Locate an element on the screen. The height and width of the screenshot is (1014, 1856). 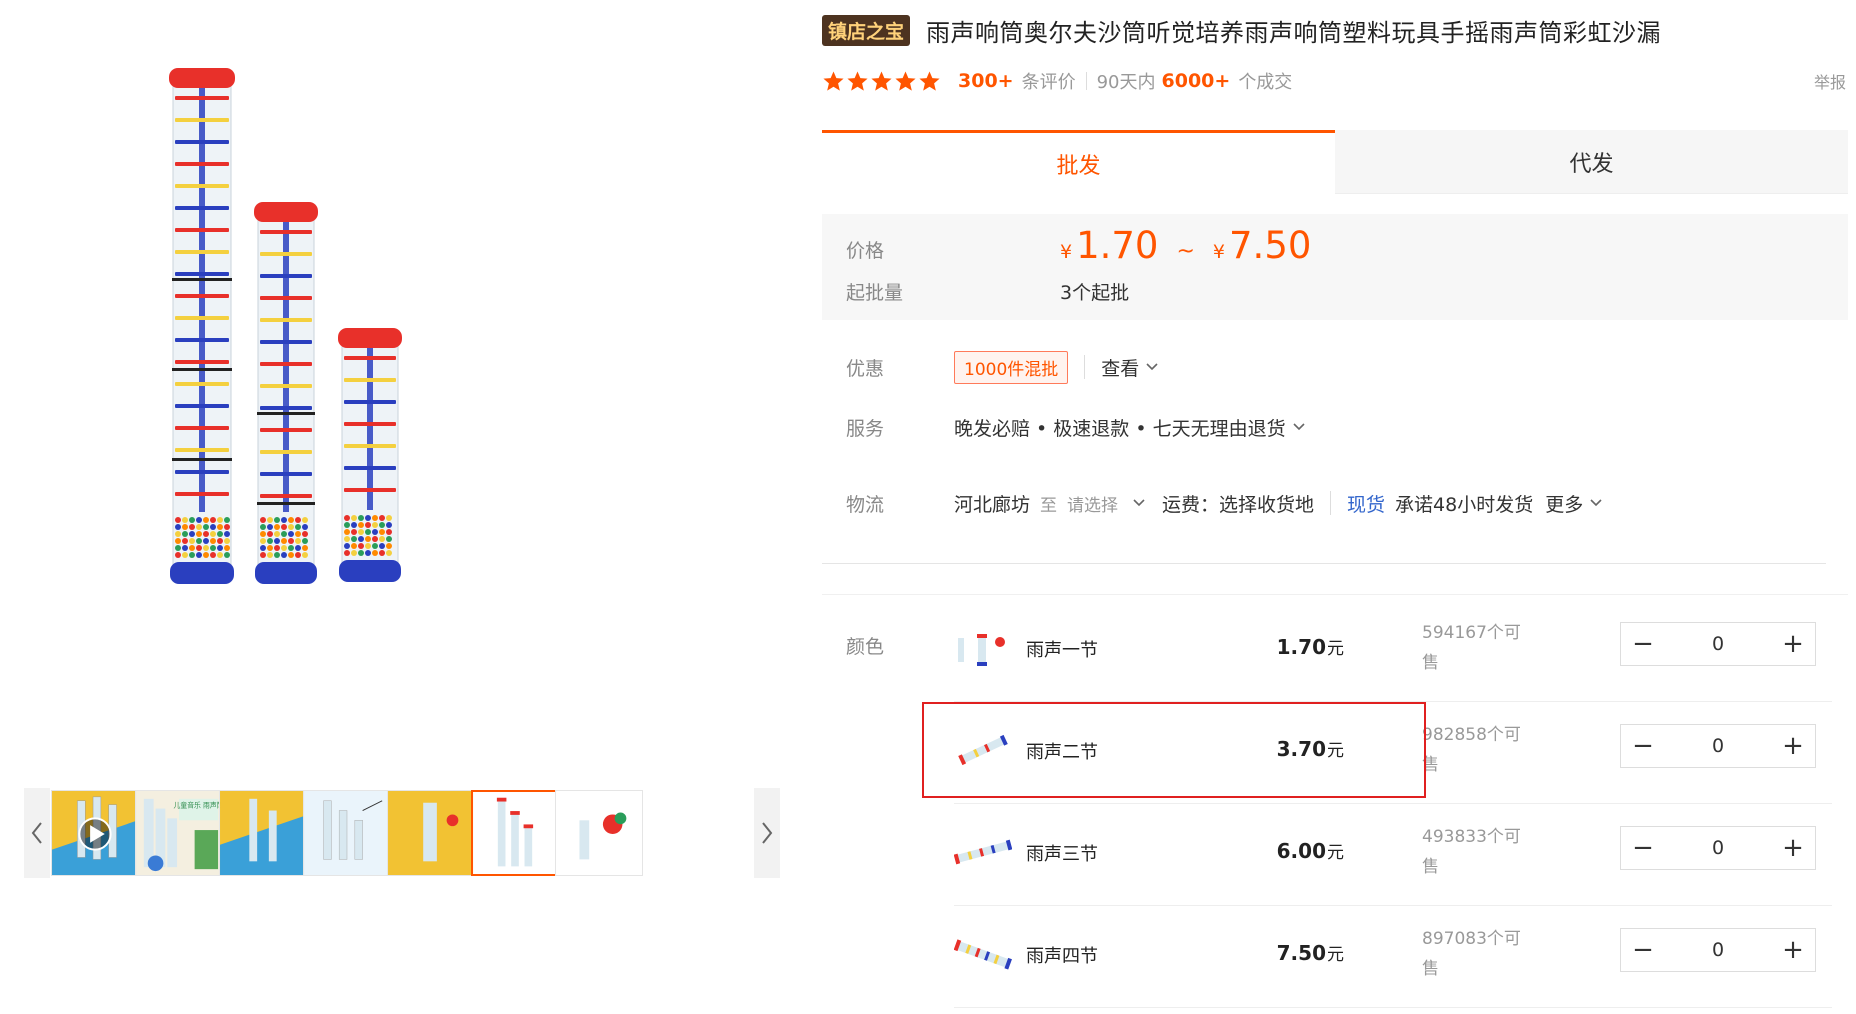
thumbnail-prev-button is located at coordinates (37, 833).